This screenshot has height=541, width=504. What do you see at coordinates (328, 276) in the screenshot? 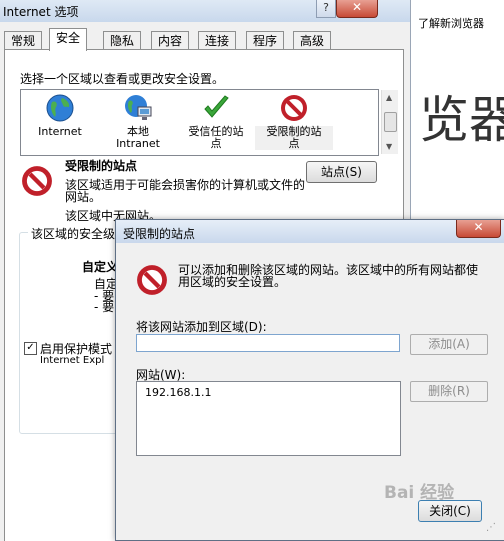
I see `dialog-description: 可以添加和删除该区域的网站。该区域中的所有网站都使用区域的安全设置。` at bounding box center [328, 276].